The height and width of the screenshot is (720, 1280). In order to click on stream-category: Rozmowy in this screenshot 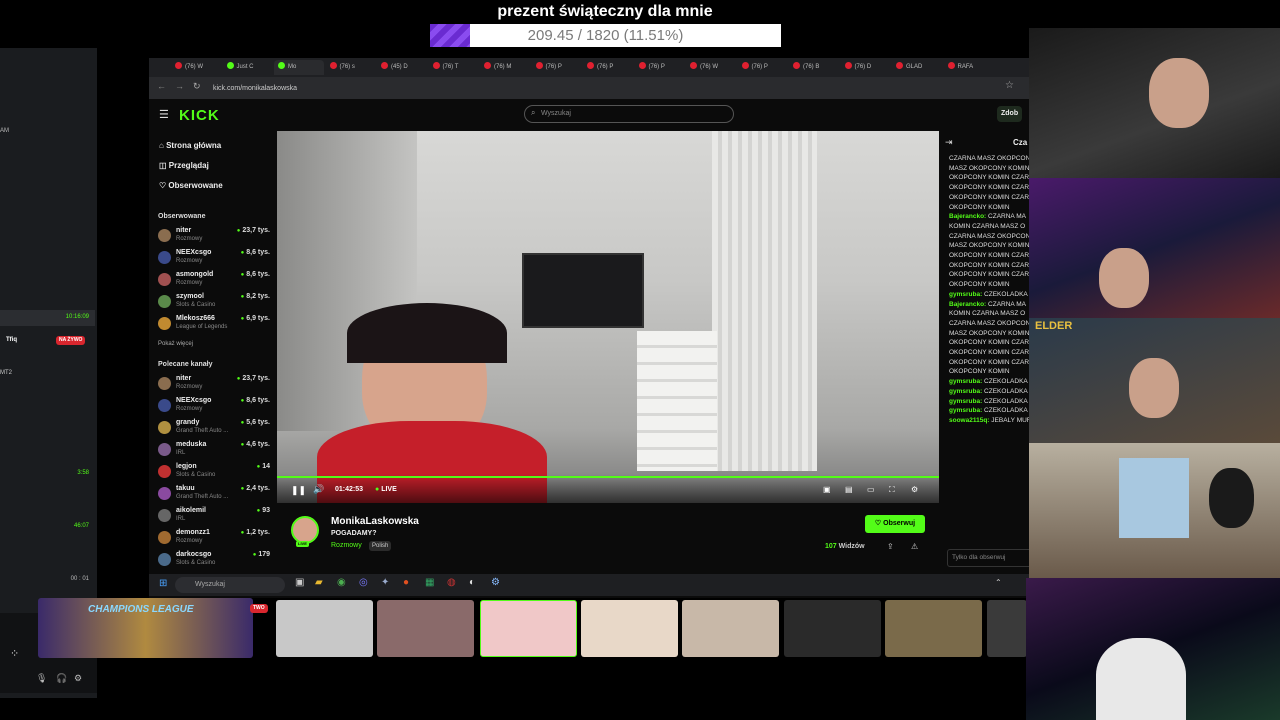, I will do `click(346, 545)`.